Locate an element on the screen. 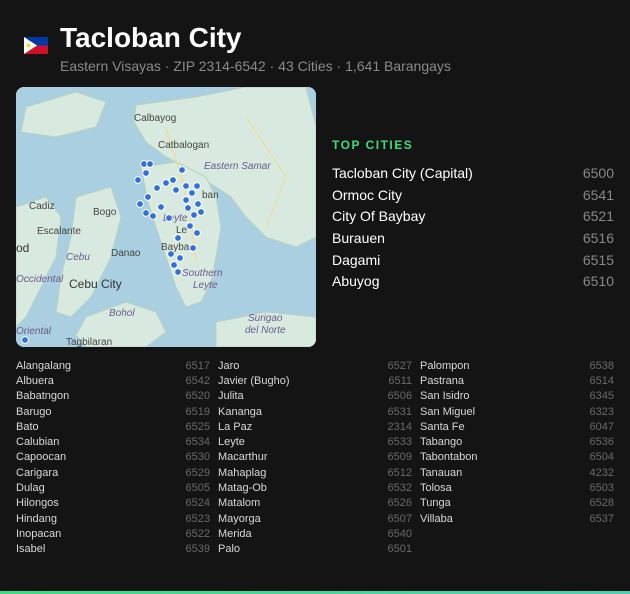 The height and width of the screenshot is (594, 630). city-row: Matag-Ob 6532 is located at coordinates (315, 487).